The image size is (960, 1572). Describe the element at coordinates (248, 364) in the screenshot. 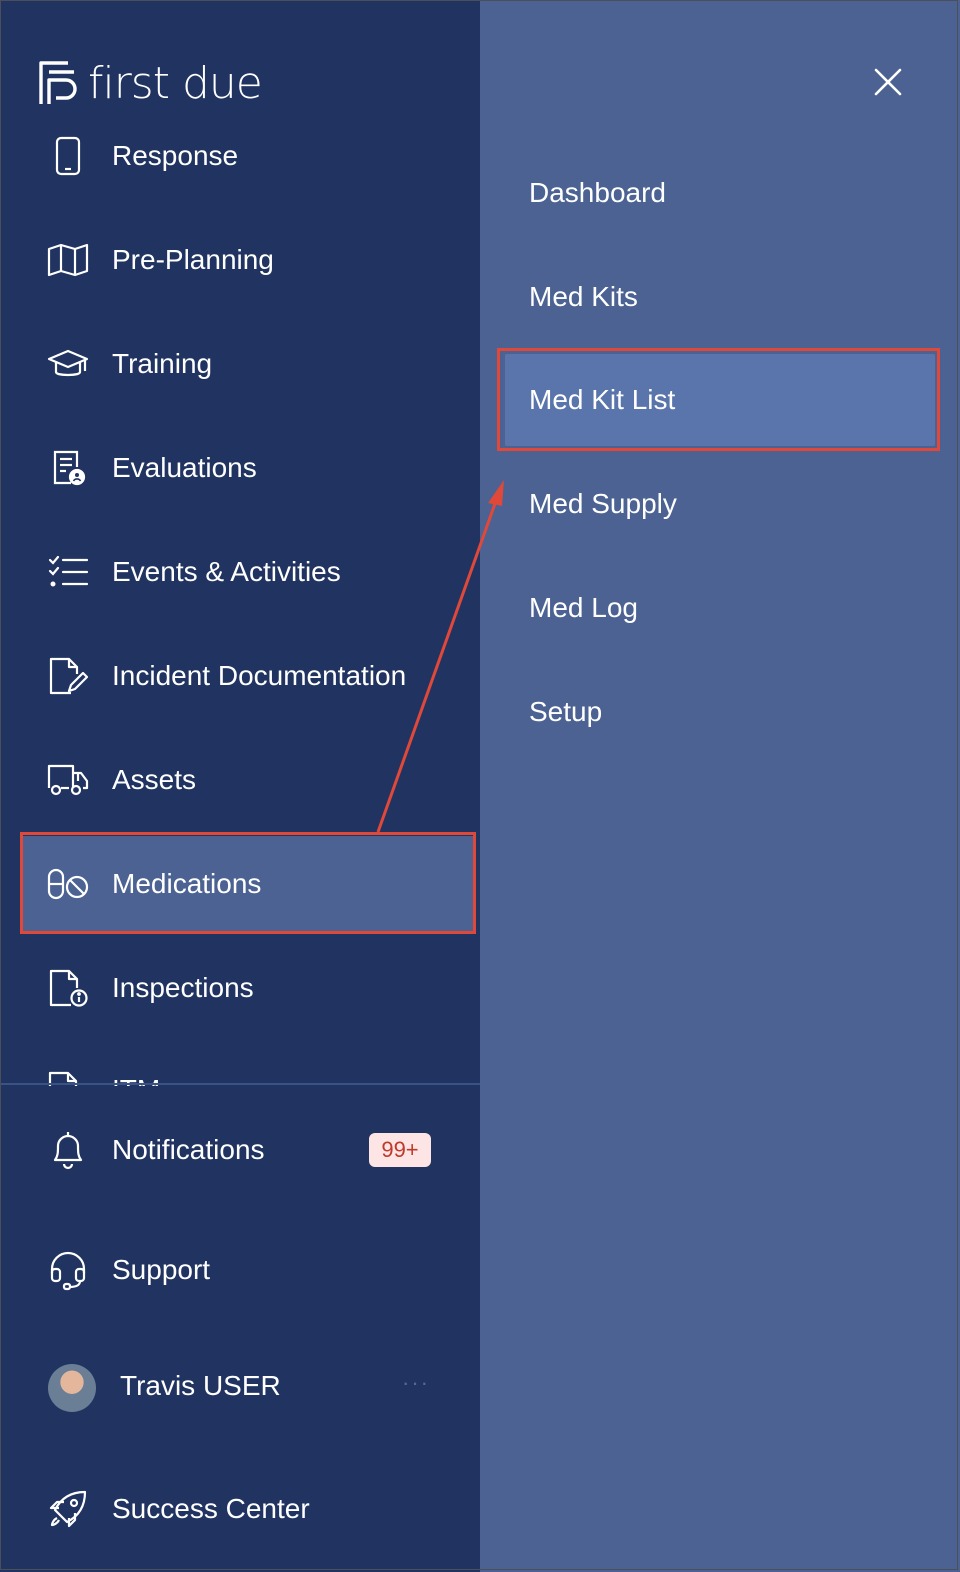

I see `sidebar-item-training: Training` at that location.